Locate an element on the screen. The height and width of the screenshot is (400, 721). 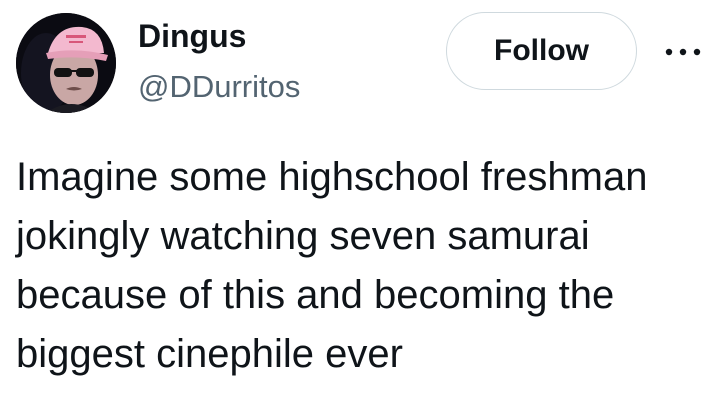
more-options-button is located at coordinates (683, 52).